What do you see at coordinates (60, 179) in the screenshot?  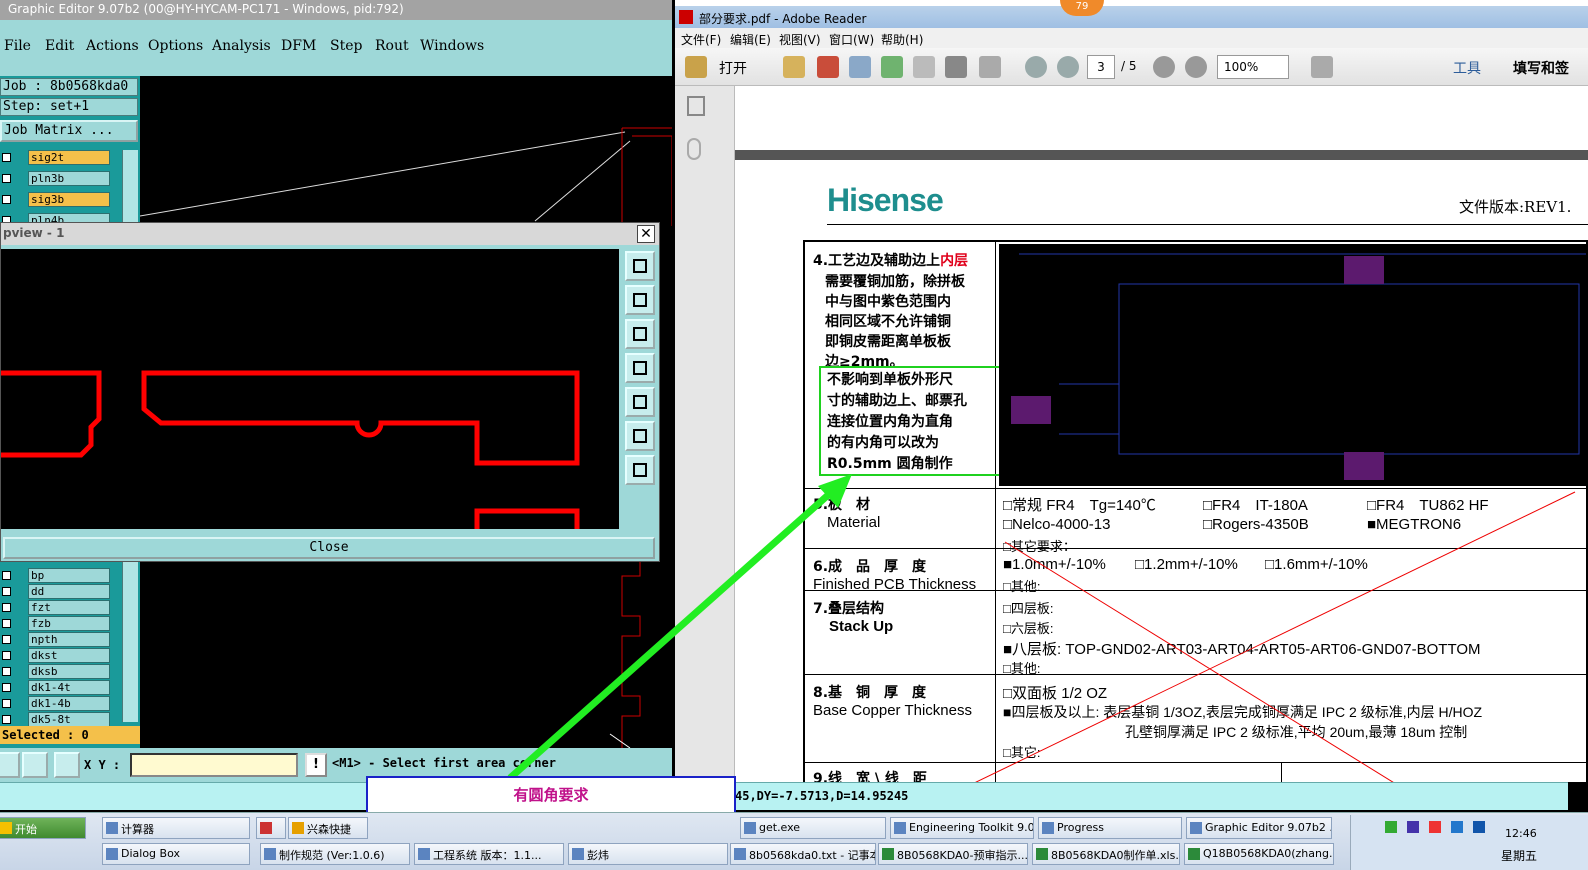 I see `layer-row: pln3b` at bounding box center [60, 179].